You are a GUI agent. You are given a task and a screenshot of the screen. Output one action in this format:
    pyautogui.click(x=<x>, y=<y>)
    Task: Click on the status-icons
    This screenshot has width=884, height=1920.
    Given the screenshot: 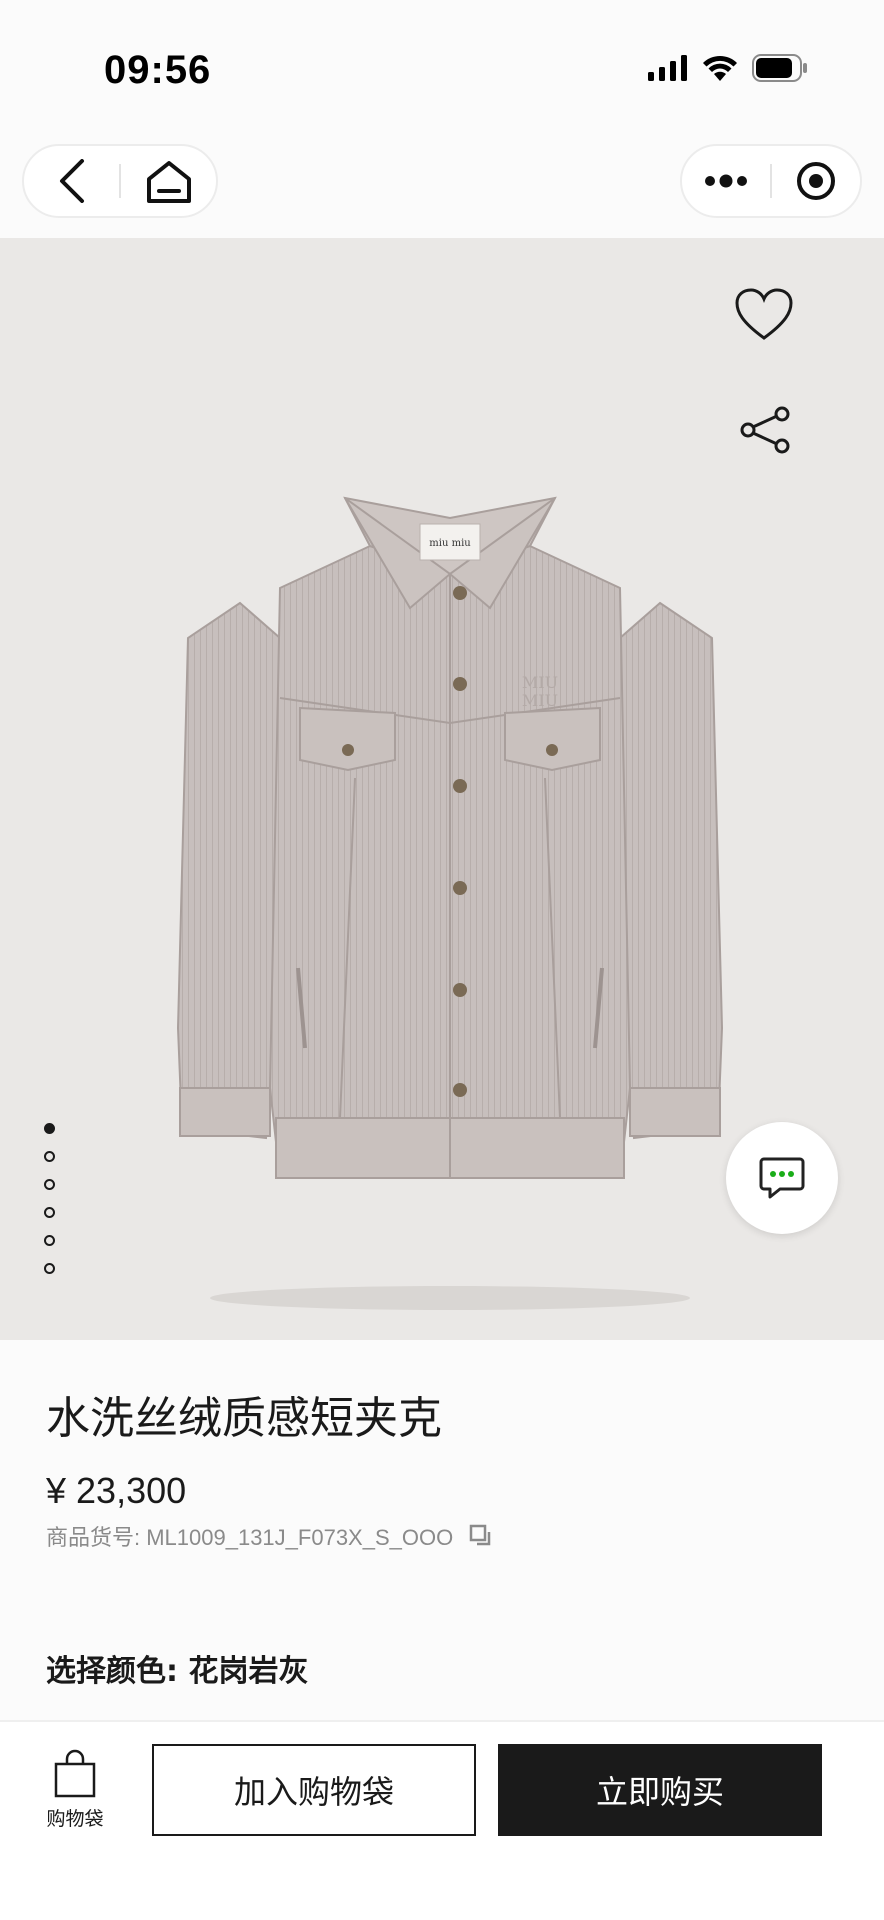 What is the action you would take?
    pyautogui.click(x=728, y=68)
    